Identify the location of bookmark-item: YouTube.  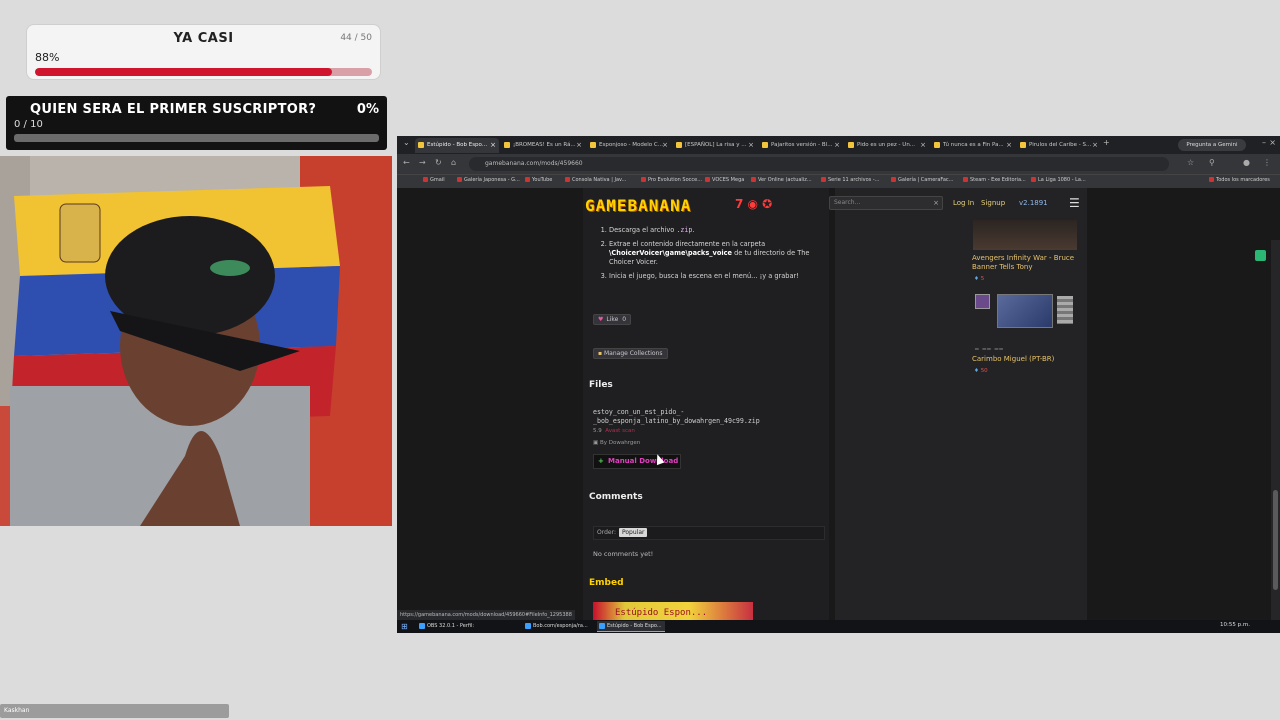
(538, 180).